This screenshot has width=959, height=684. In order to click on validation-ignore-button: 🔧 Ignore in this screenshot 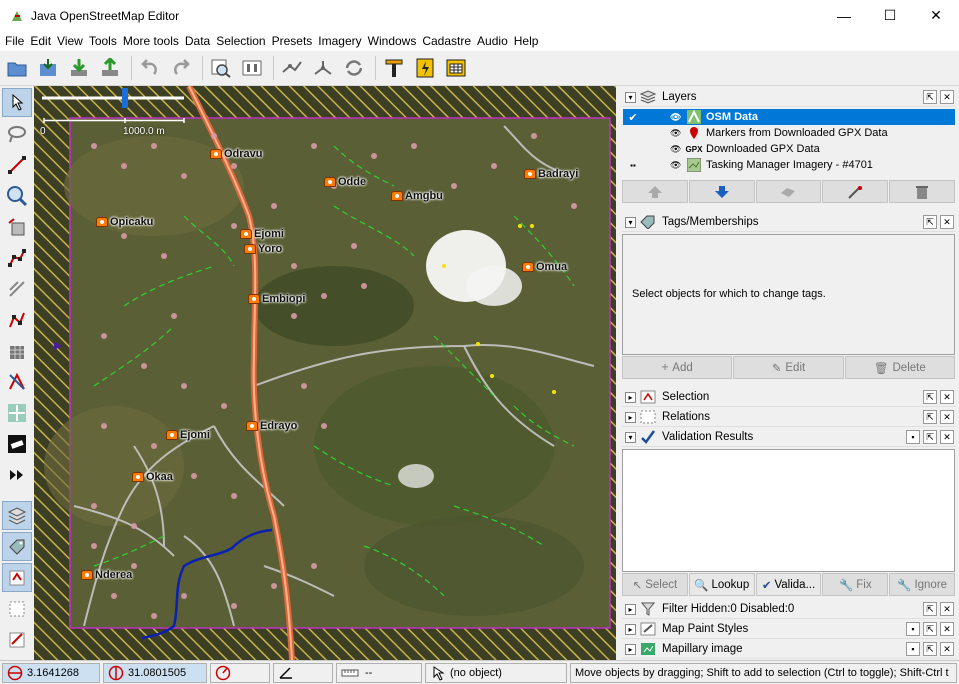, I will do `click(922, 584)`.